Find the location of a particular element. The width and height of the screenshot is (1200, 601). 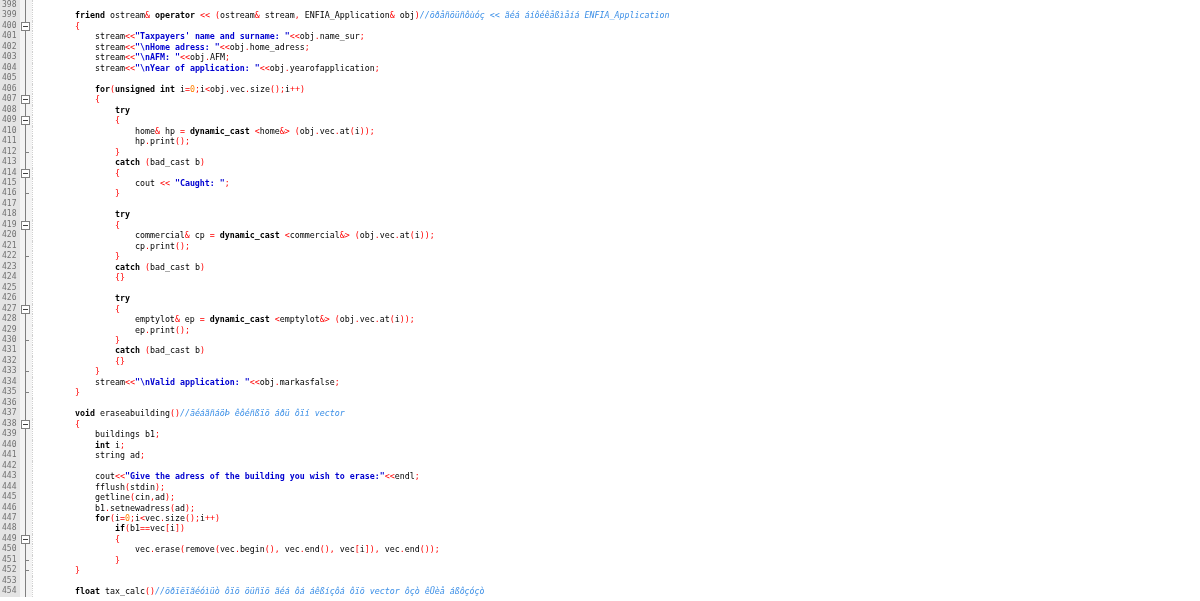

line-number: 407 is located at coordinates (10, 99).